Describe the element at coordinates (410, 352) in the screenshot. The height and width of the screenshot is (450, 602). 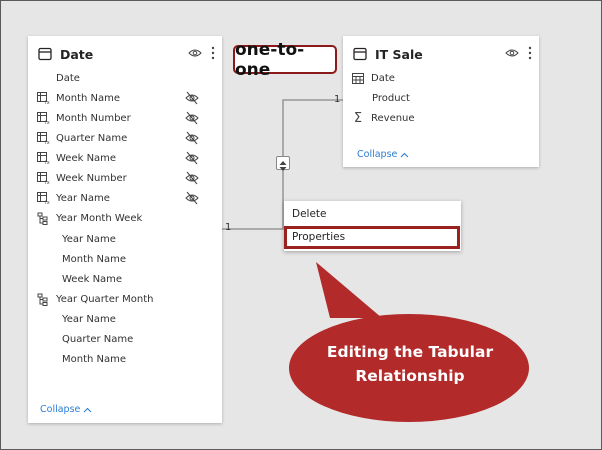
I see `callout-line-1: Editing the Tabular` at that location.